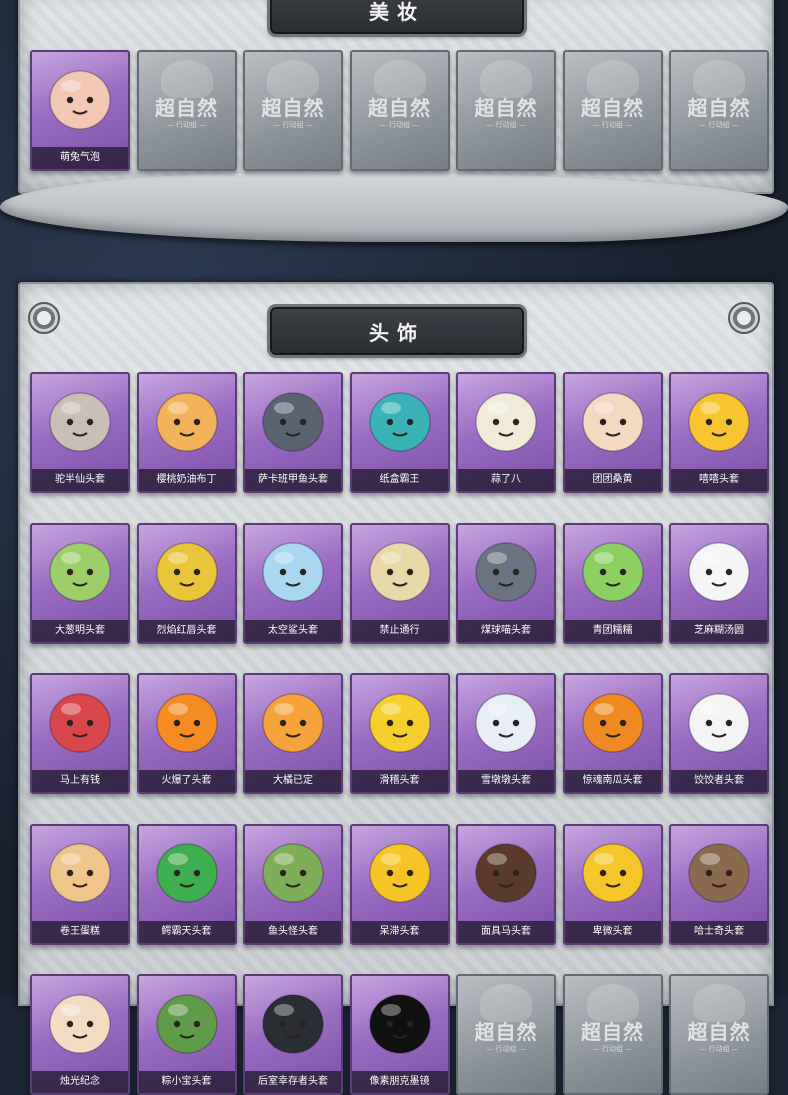 The image size is (788, 1095). I want to click on item-card: 大橘已定, so click(293, 733).